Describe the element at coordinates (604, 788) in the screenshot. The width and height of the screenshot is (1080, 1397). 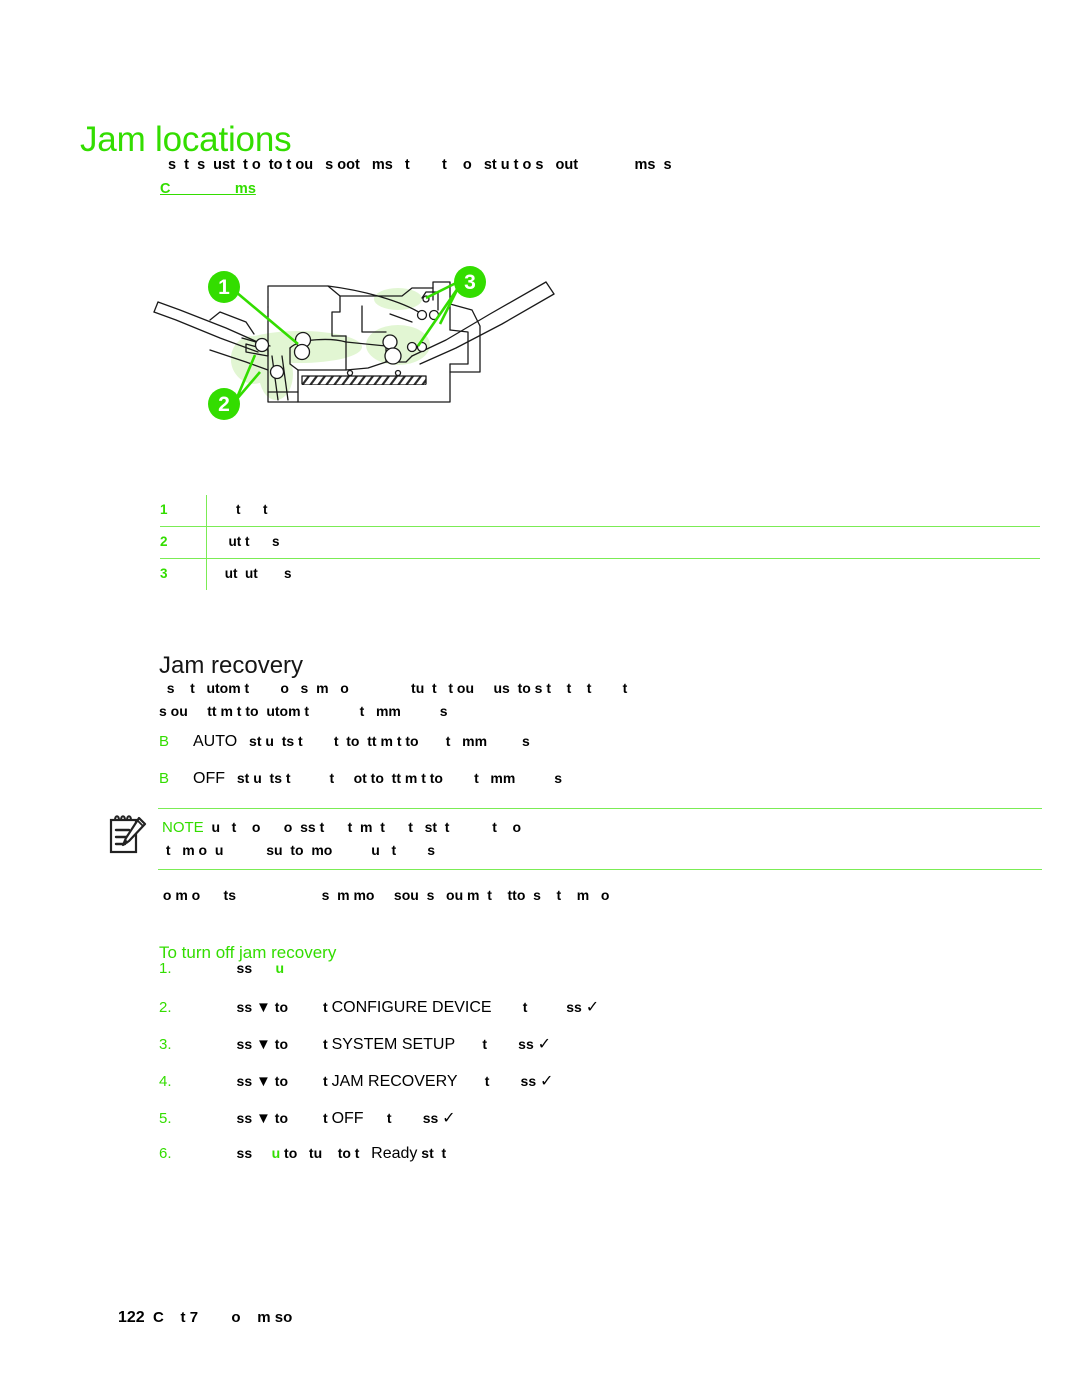
I see `list-item: B OFF st u ts t t ot to tt m t to t mm s` at that location.